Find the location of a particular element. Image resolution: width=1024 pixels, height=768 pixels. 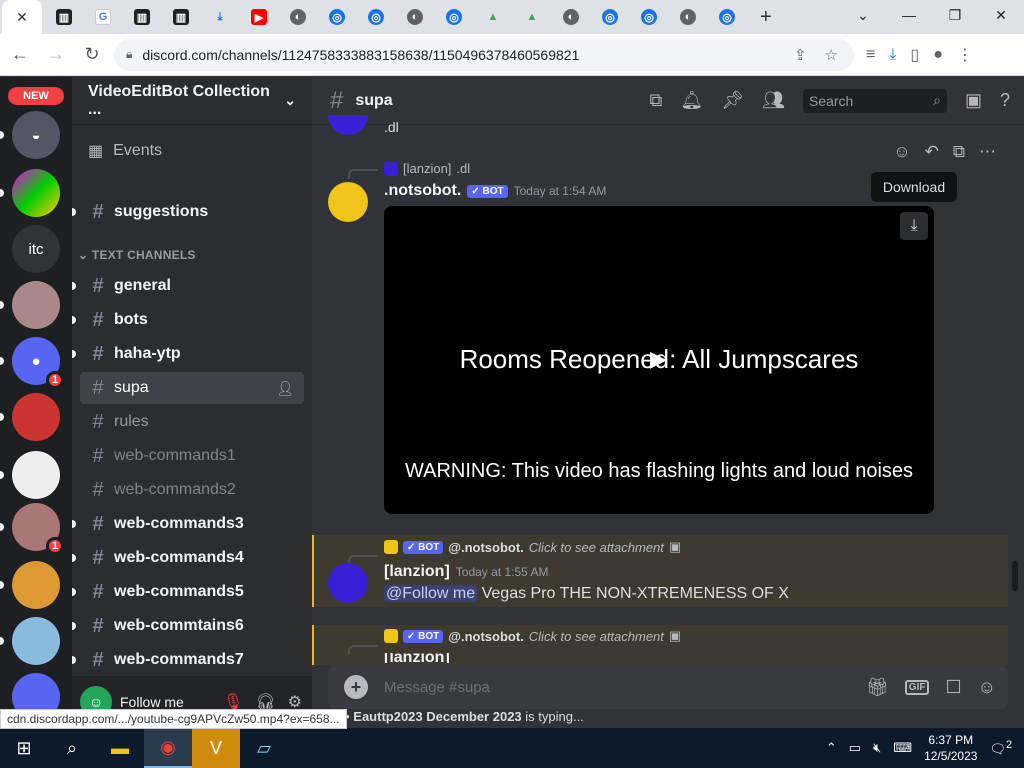

notepad-icon: ▱ is located at coordinates (264, 748).